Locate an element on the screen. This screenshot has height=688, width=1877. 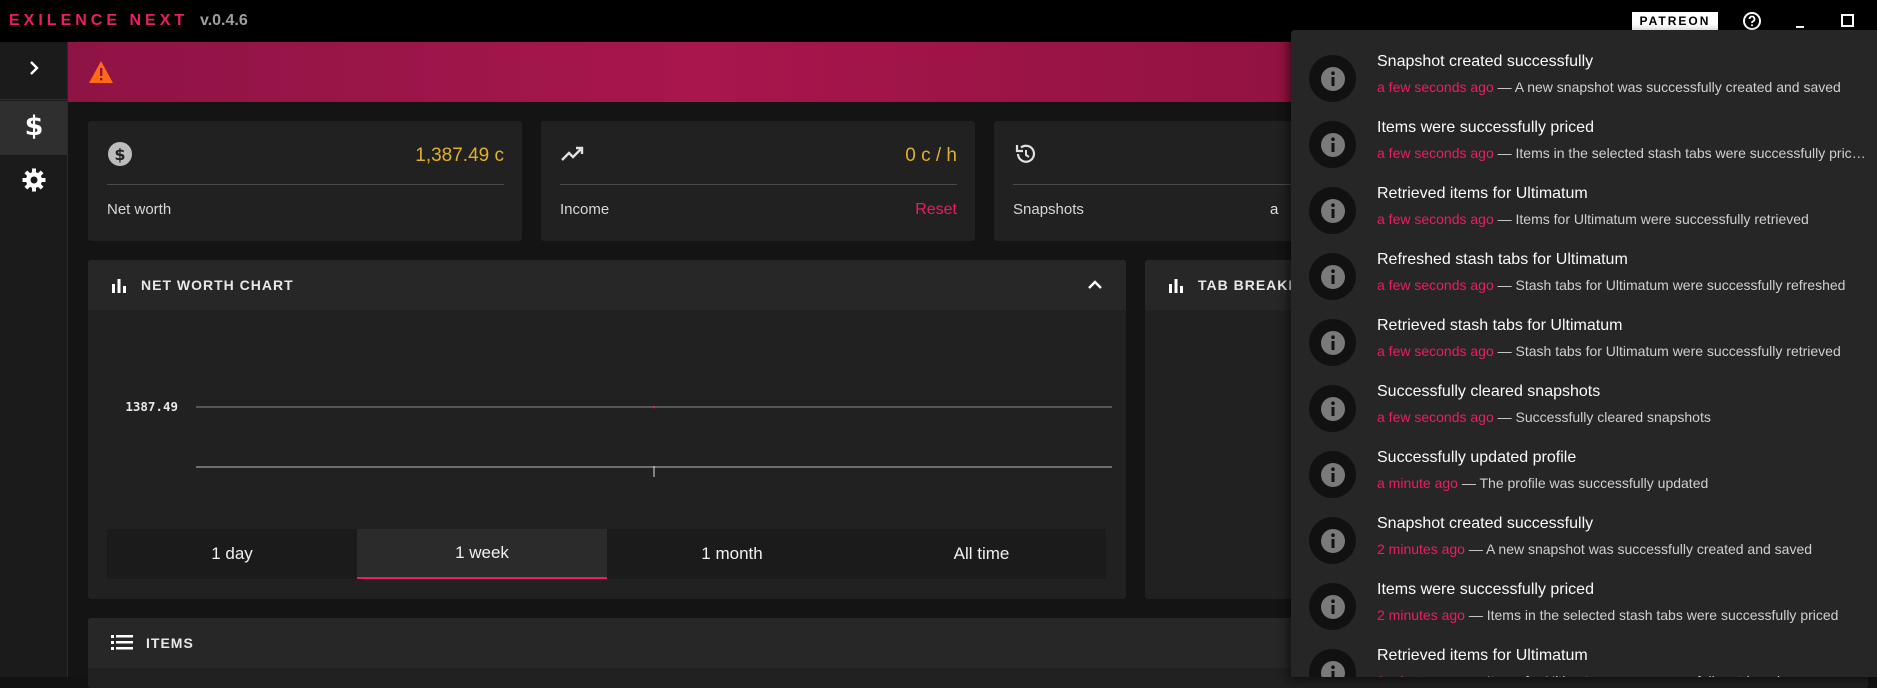
notification-time: a minute ago is located at coordinates (1417, 483).